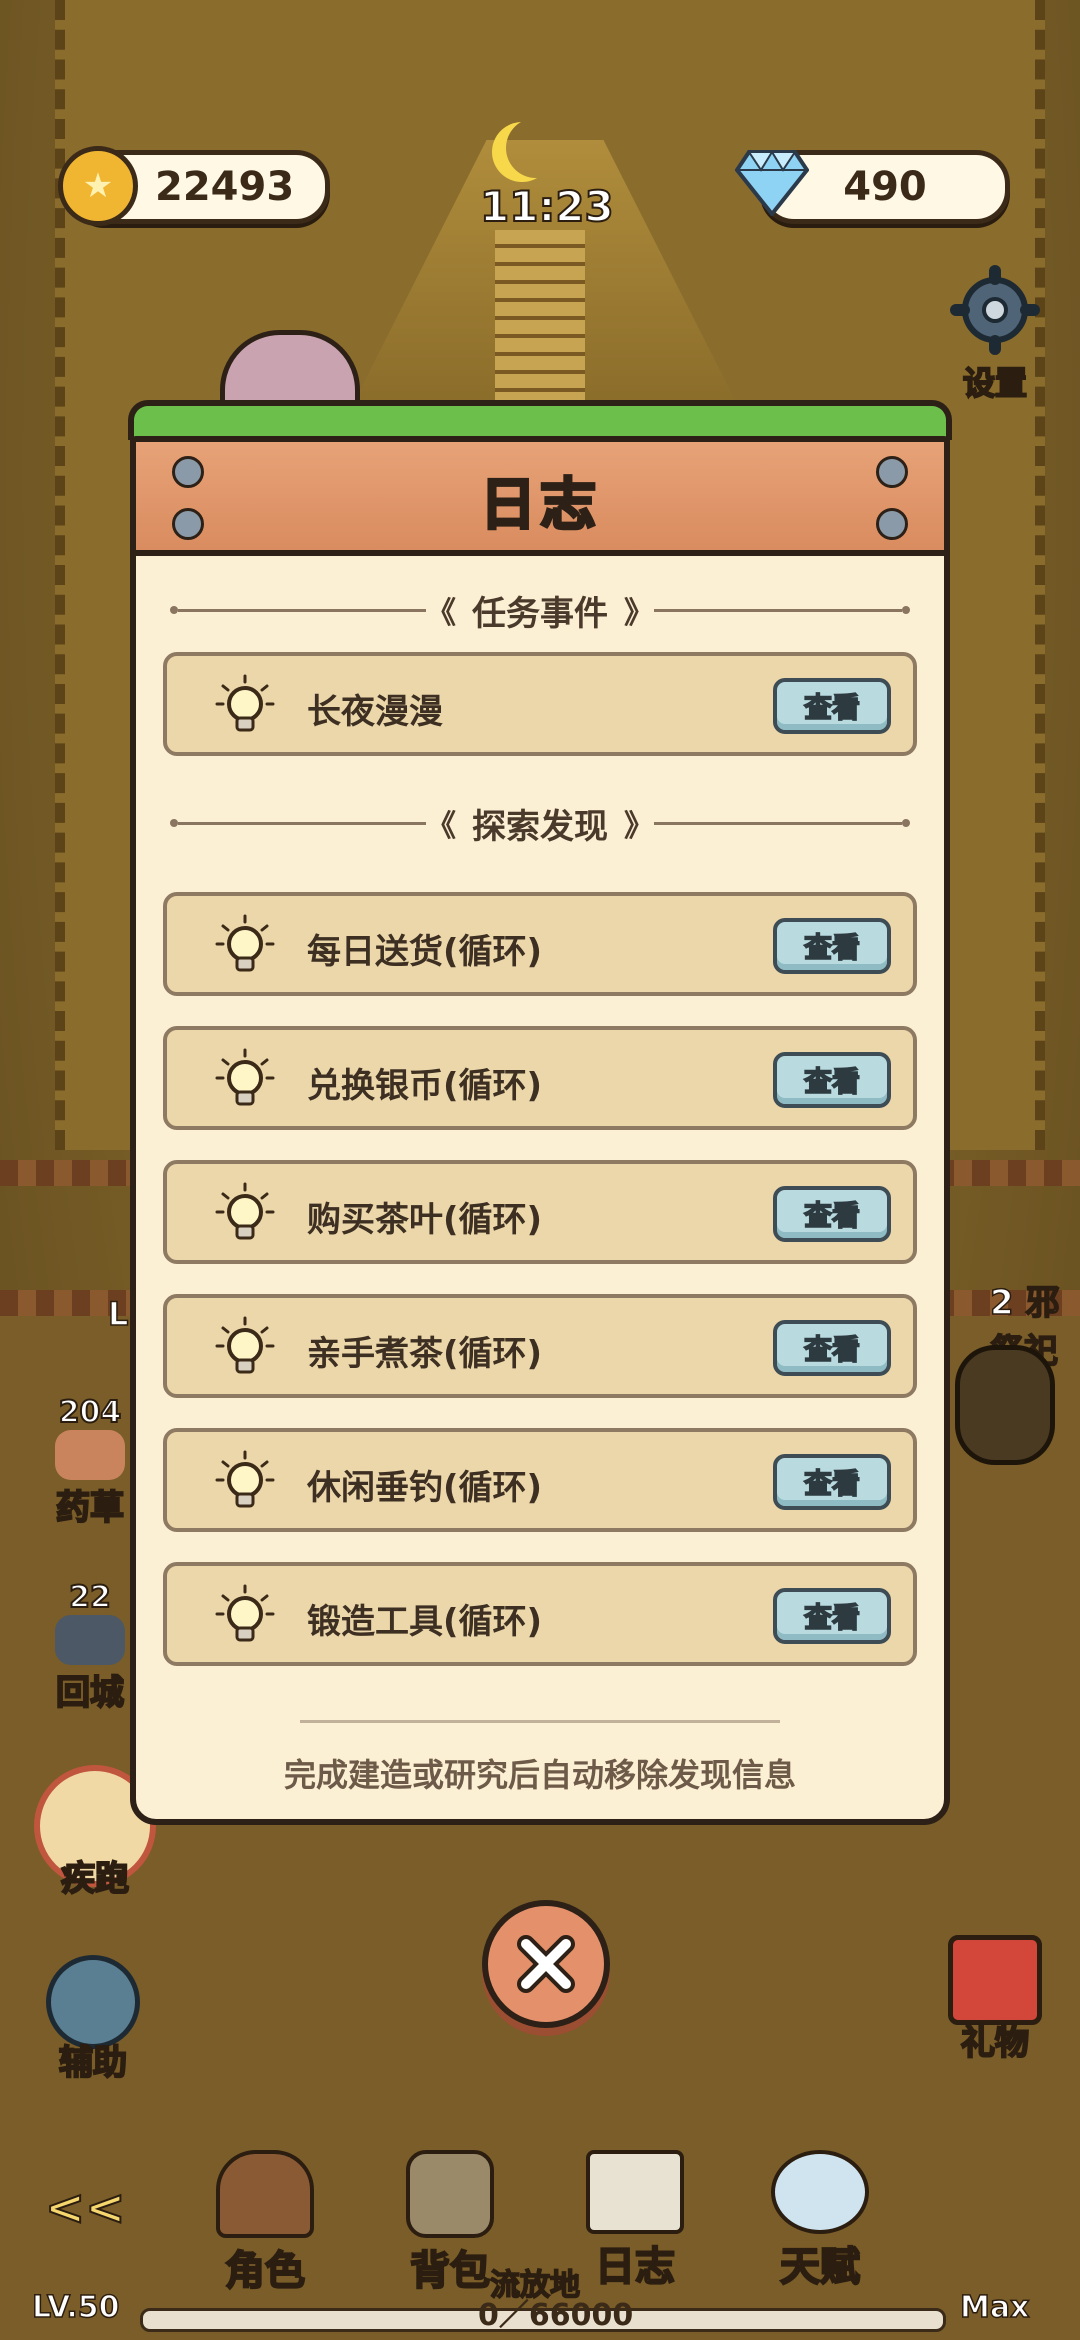 This screenshot has height=2340, width=1080. Describe the element at coordinates (540, 420) in the screenshot. I see `grass-trim` at that location.